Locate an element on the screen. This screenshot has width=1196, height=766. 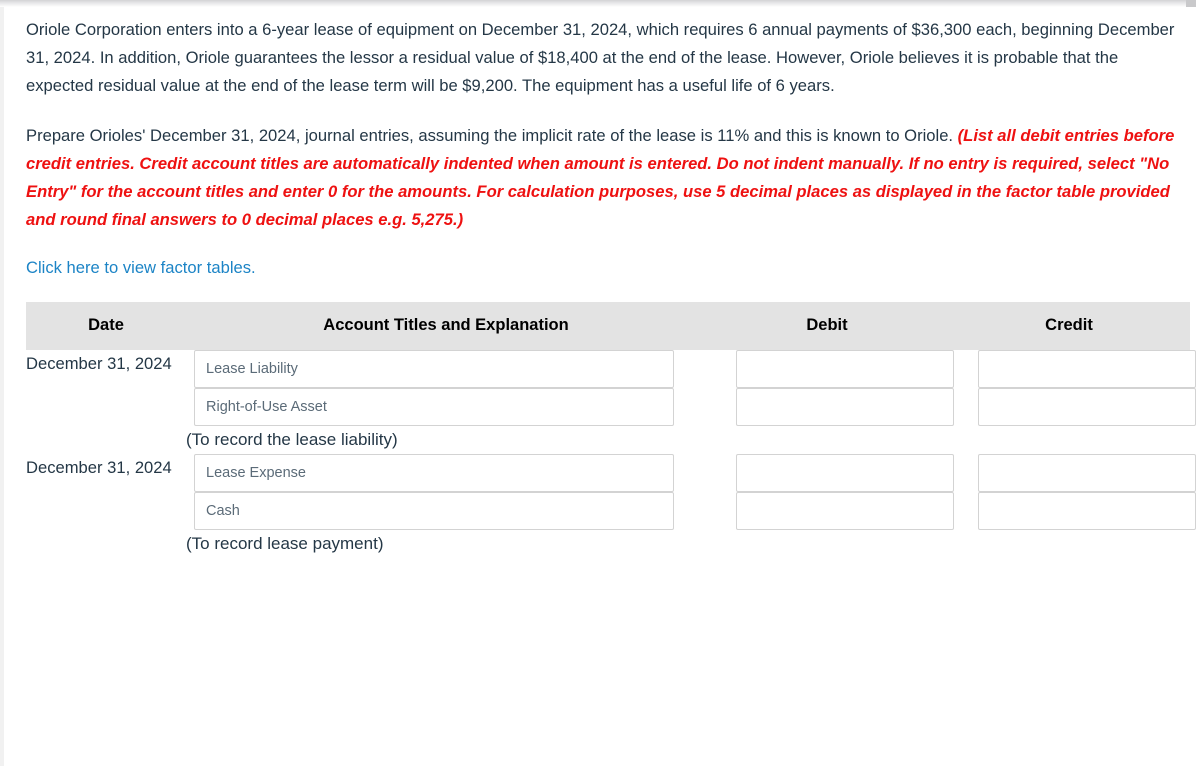
entry-memo: (To record lease payment) is located at coordinates (446, 544).